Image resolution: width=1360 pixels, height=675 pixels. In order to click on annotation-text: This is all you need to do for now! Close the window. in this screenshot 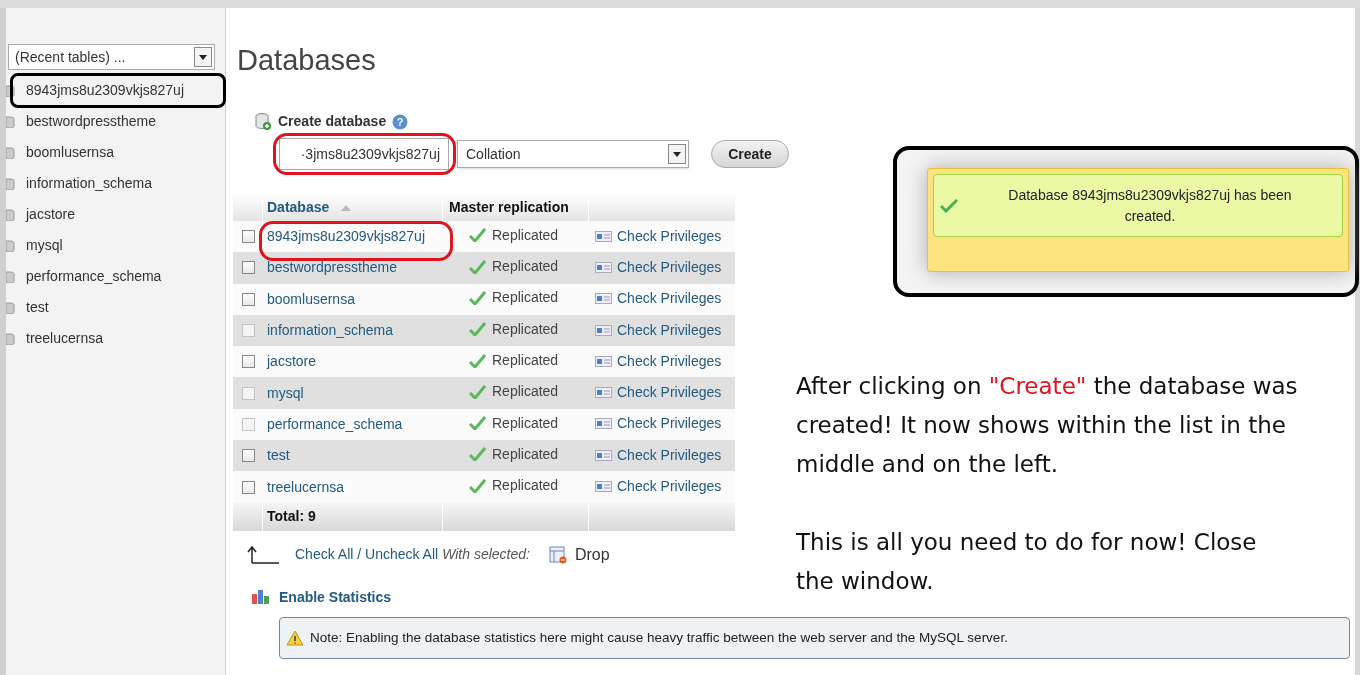, I will do `click(1027, 562)`.